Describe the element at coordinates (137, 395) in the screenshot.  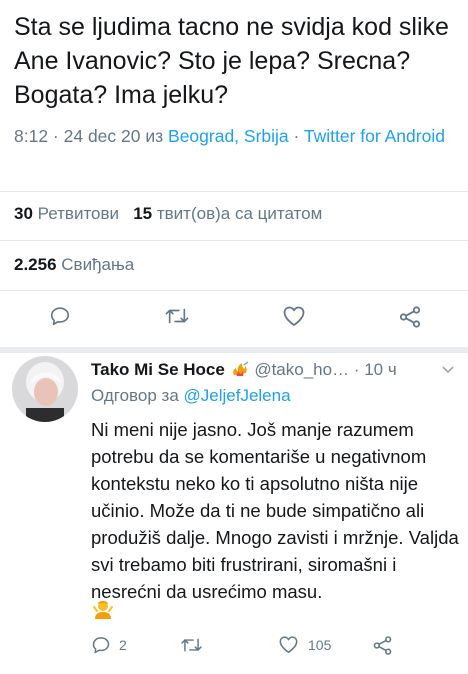
I see `replying-prefix: Одговор за` at that location.